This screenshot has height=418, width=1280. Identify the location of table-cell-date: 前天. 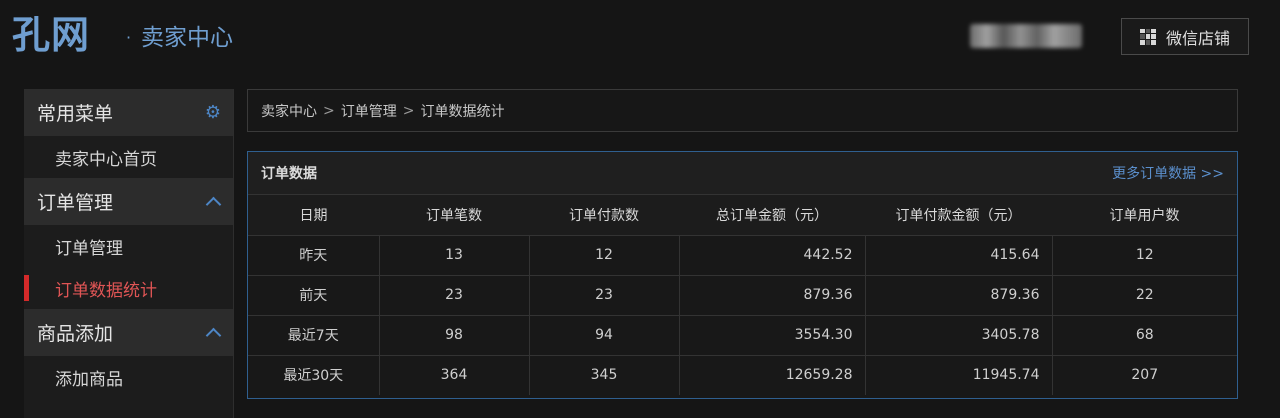
(313, 294).